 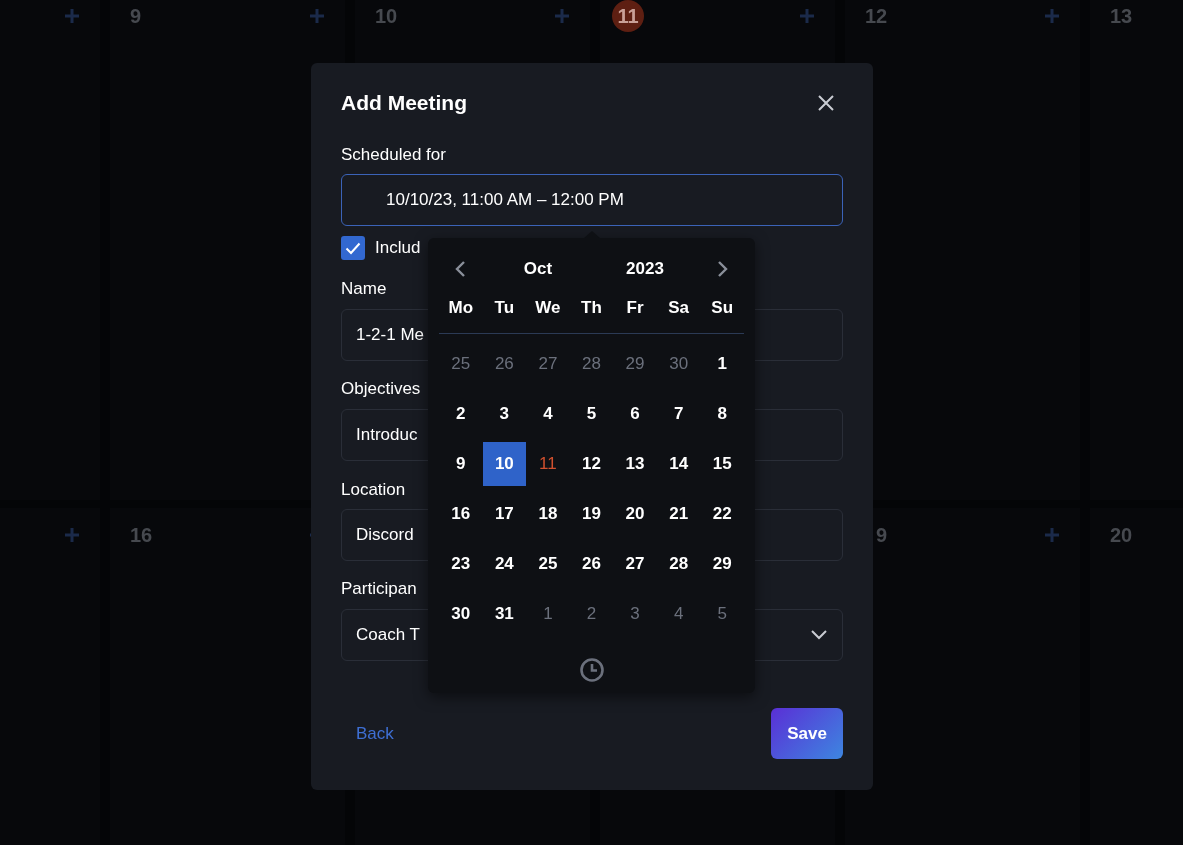 What do you see at coordinates (722, 514) in the screenshot?
I see `day-cell: 22` at bounding box center [722, 514].